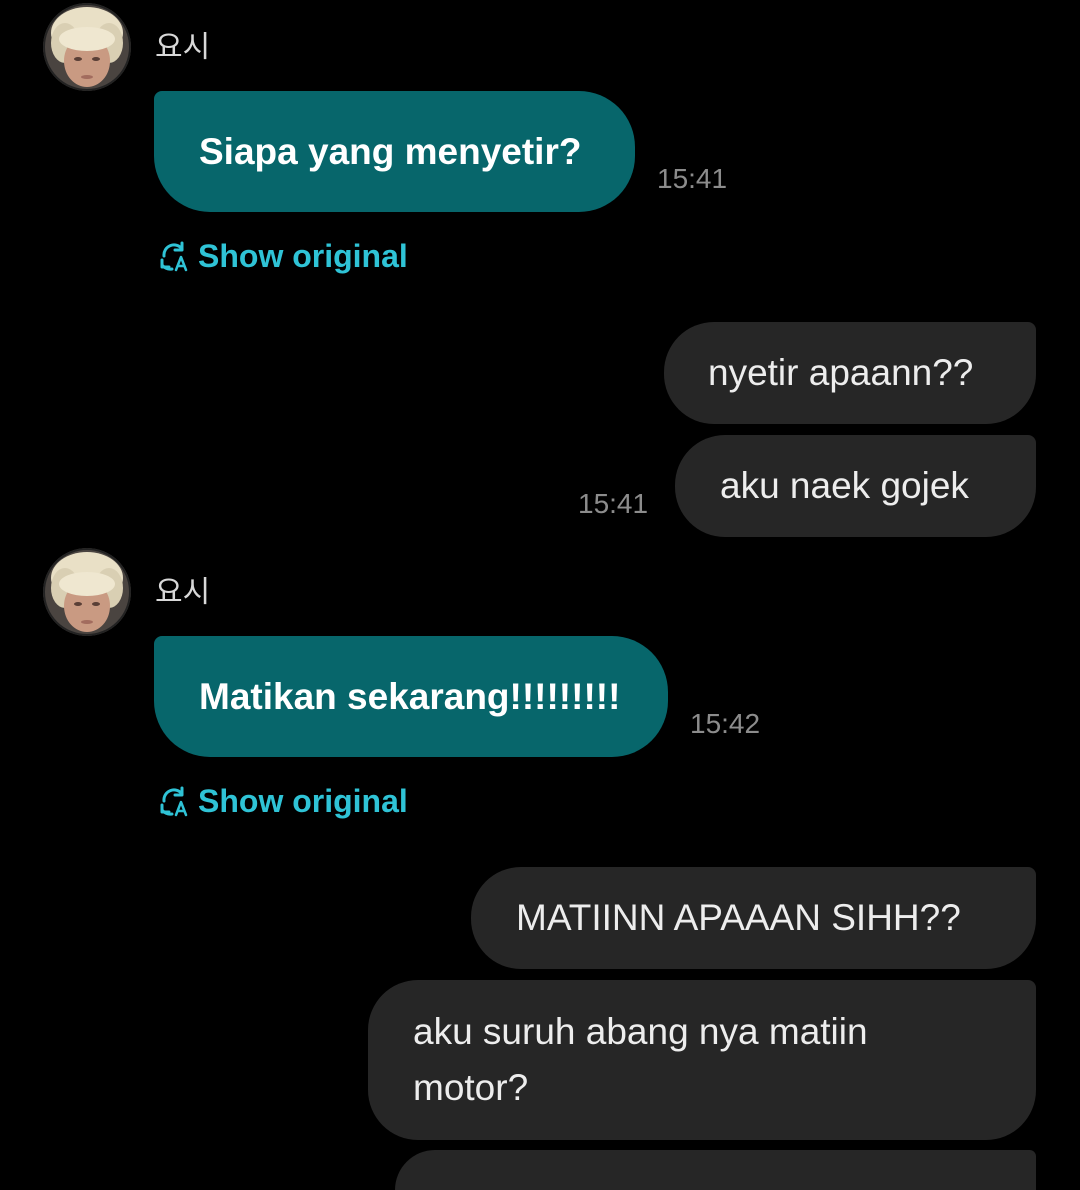 The height and width of the screenshot is (1190, 1080). I want to click on message-text: nyetir apaann??, so click(841, 372).